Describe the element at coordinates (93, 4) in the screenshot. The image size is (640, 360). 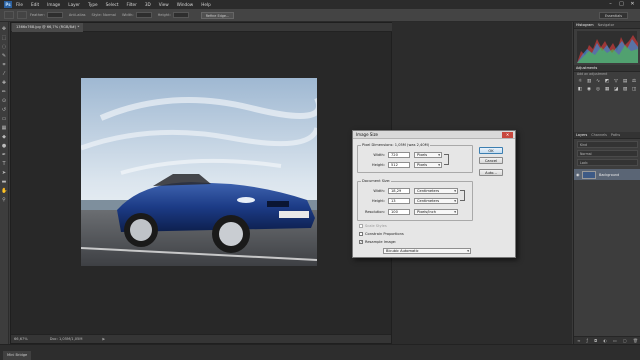
I see `menu-type: Type` at that location.